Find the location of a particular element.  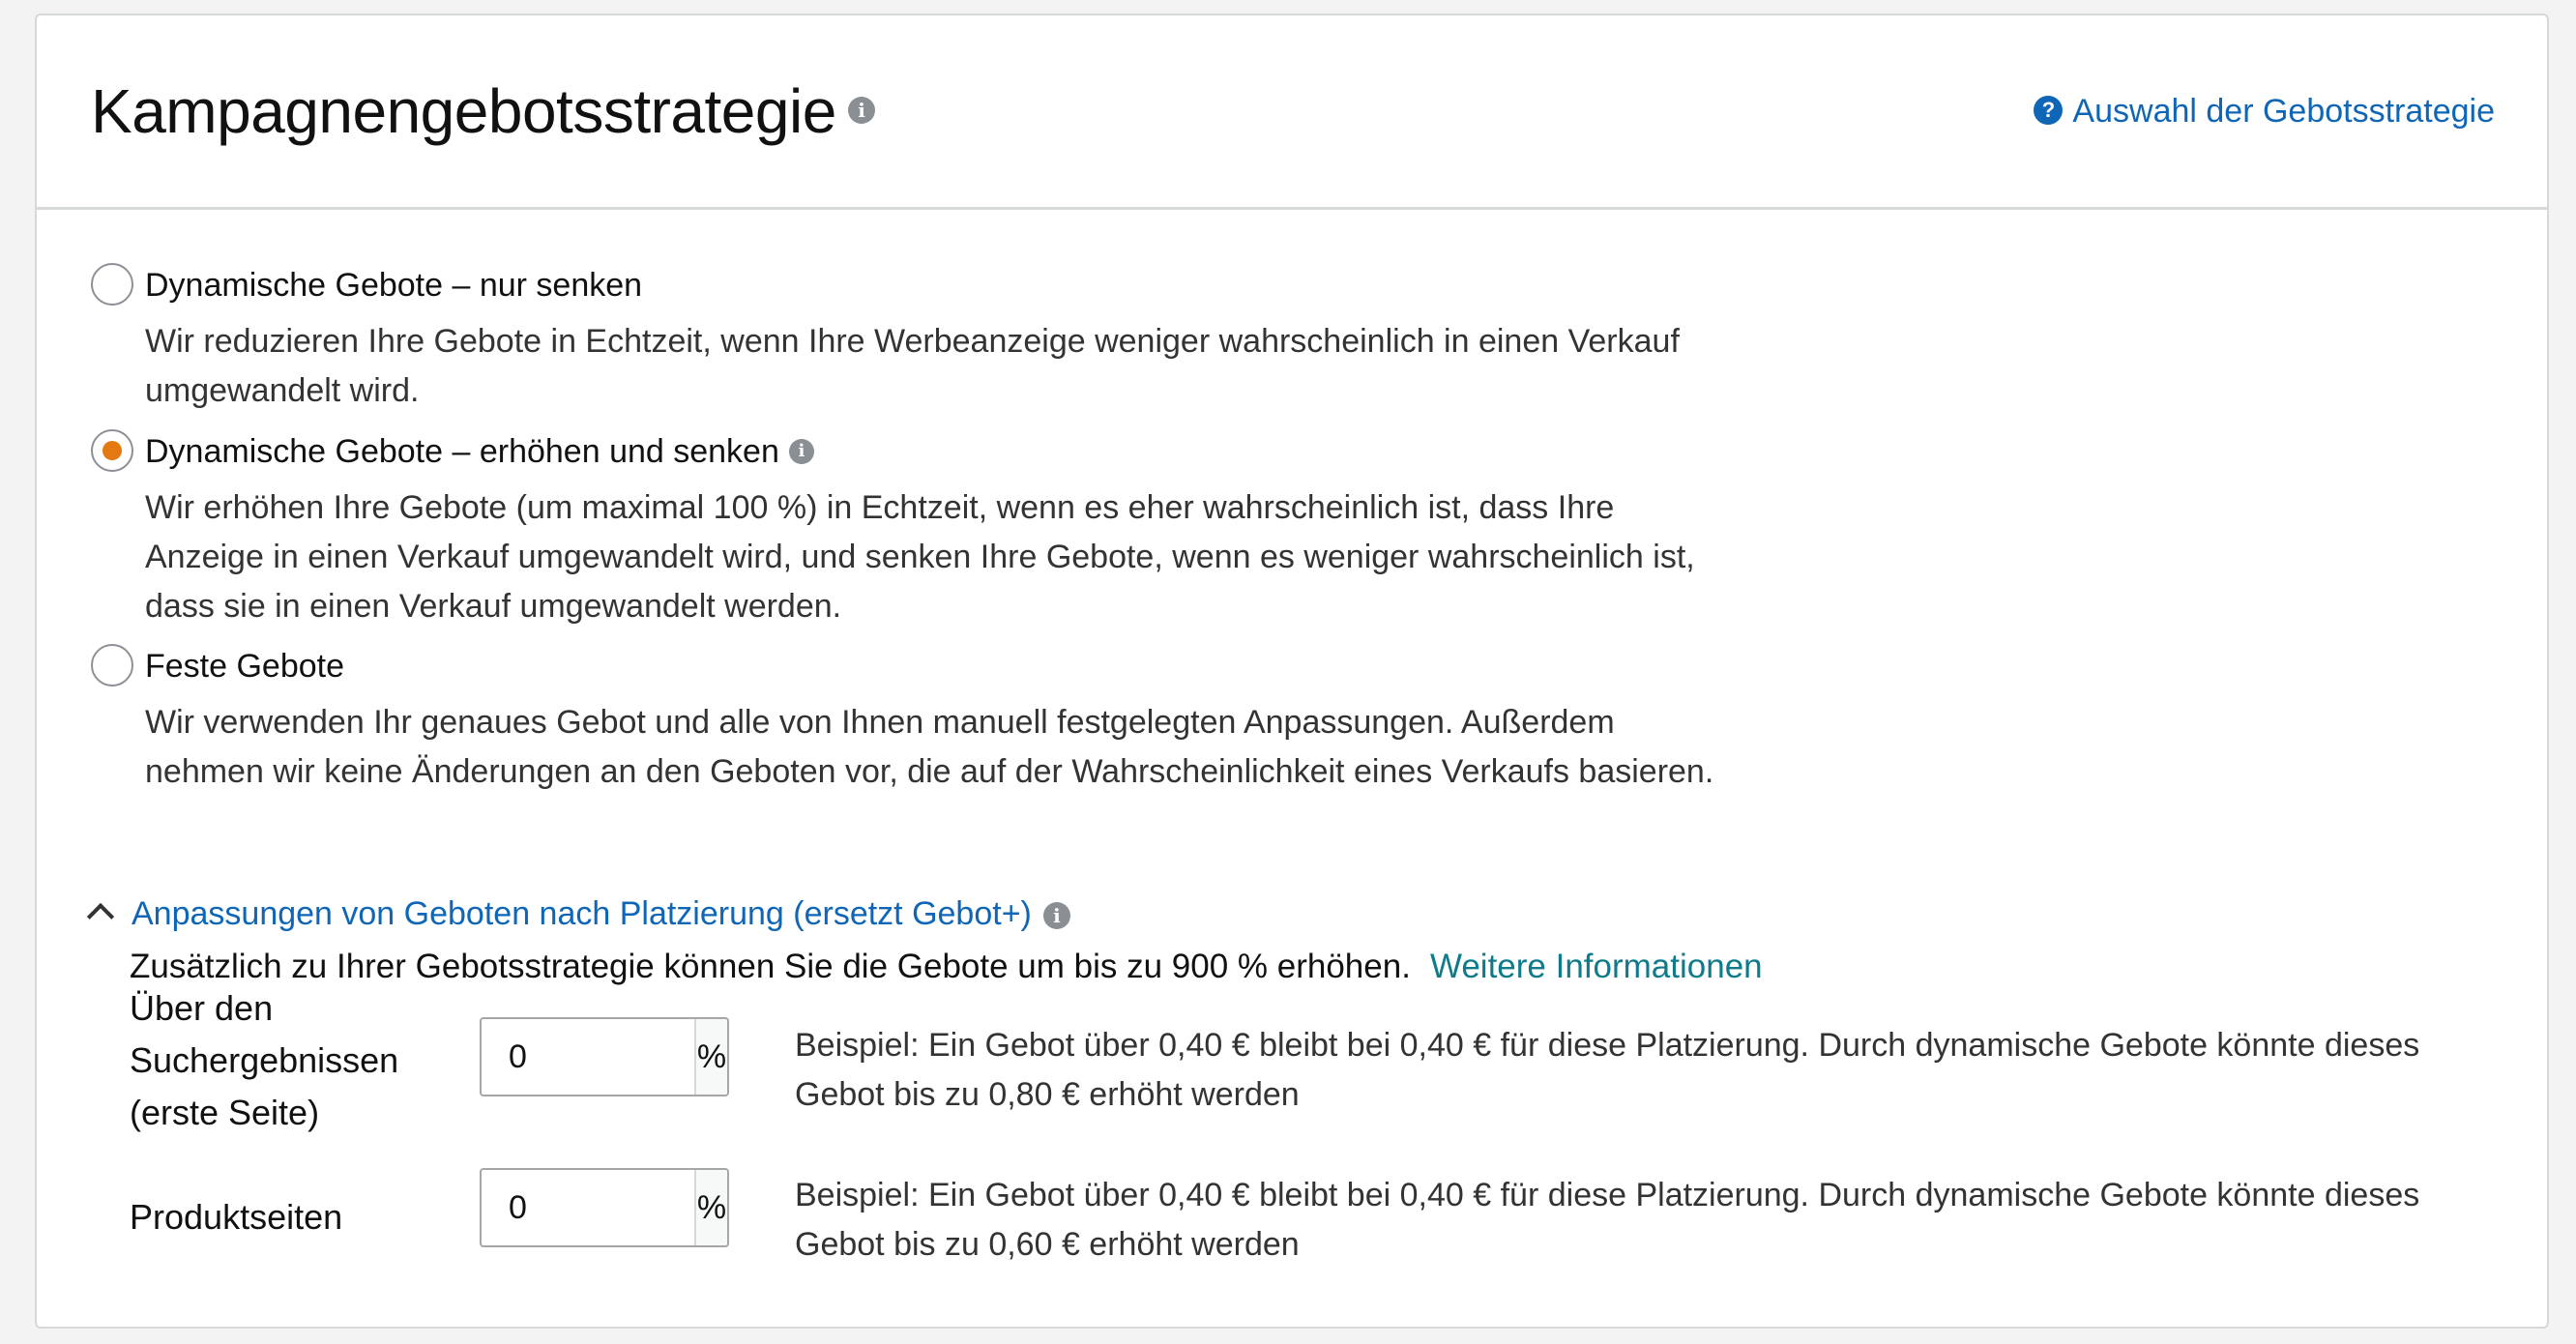

more-info-link: Weitere Informationen is located at coordinates (1596, 966).